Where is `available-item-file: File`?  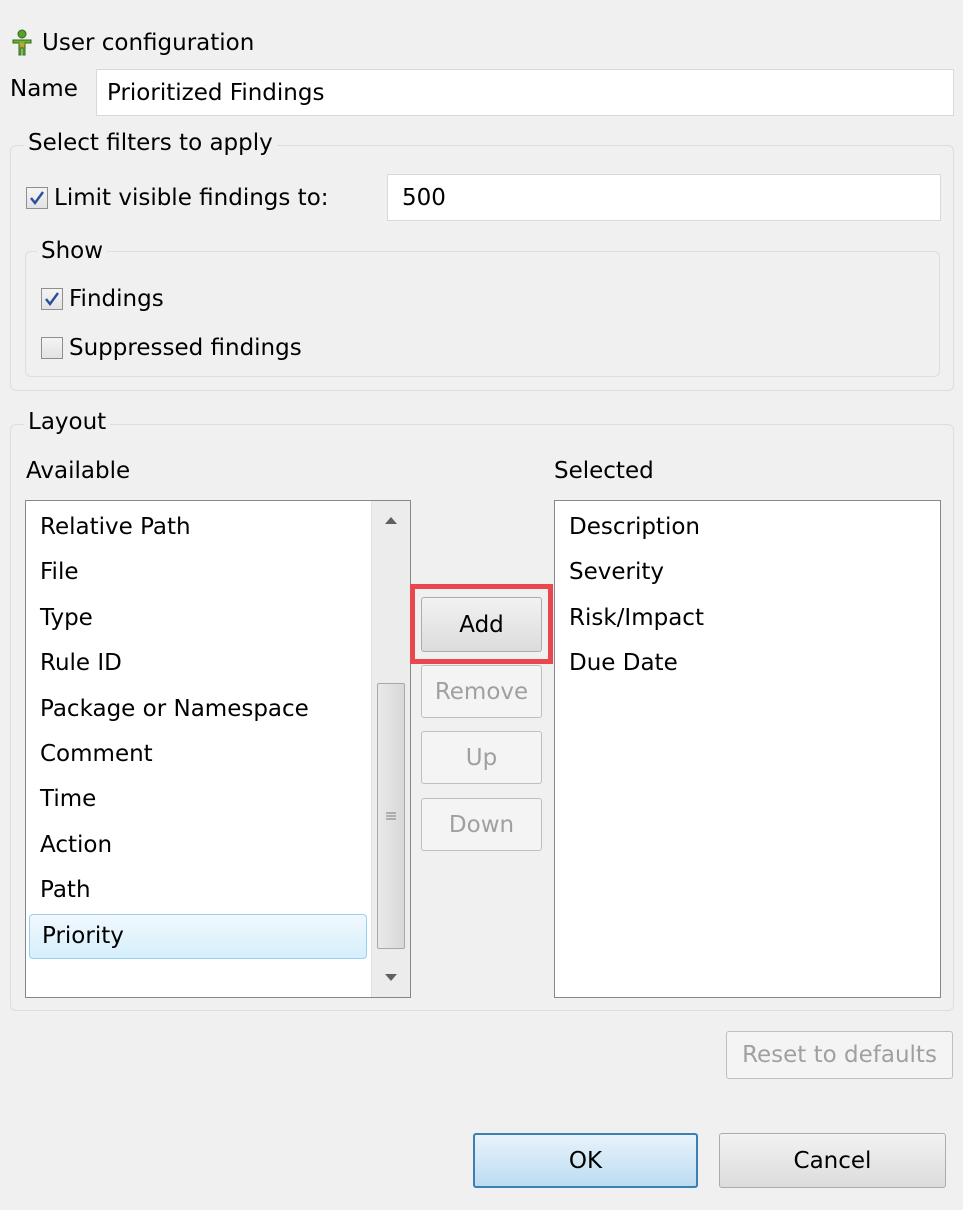 available-item-file: File is located at coordinates (198, 572).